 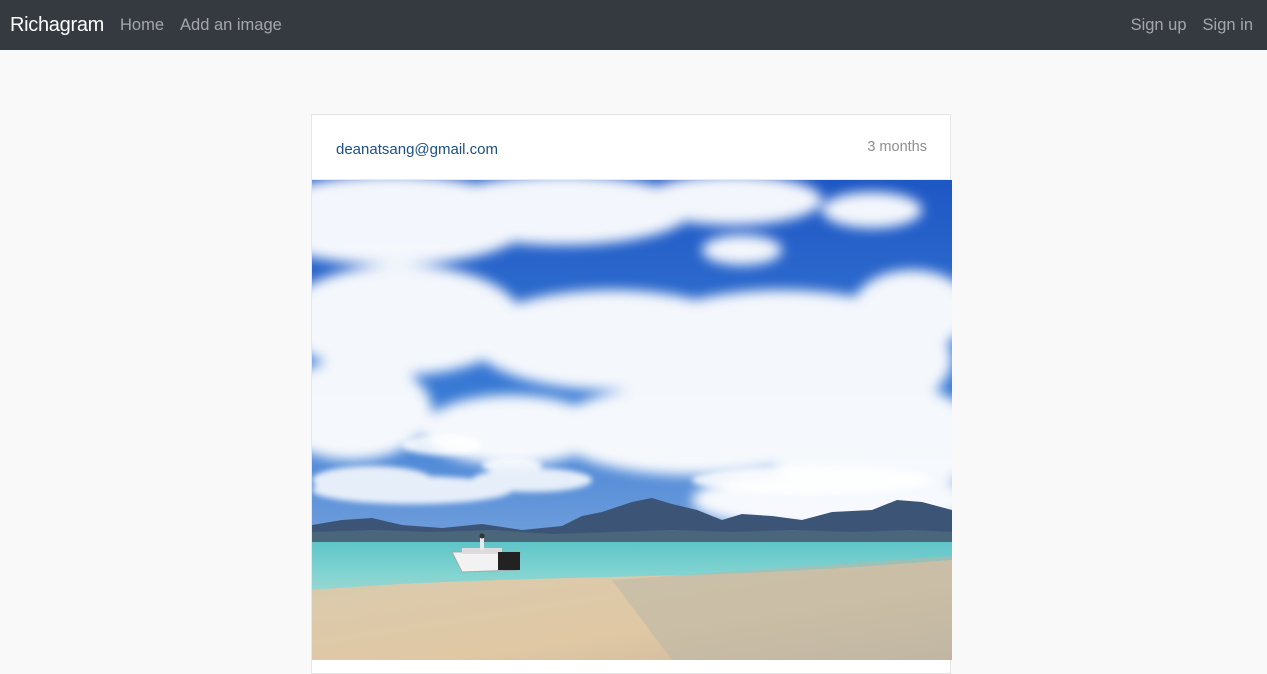 I want to click on post-author-link: deanatsang@gmail.com, so click(x=417, y=149).